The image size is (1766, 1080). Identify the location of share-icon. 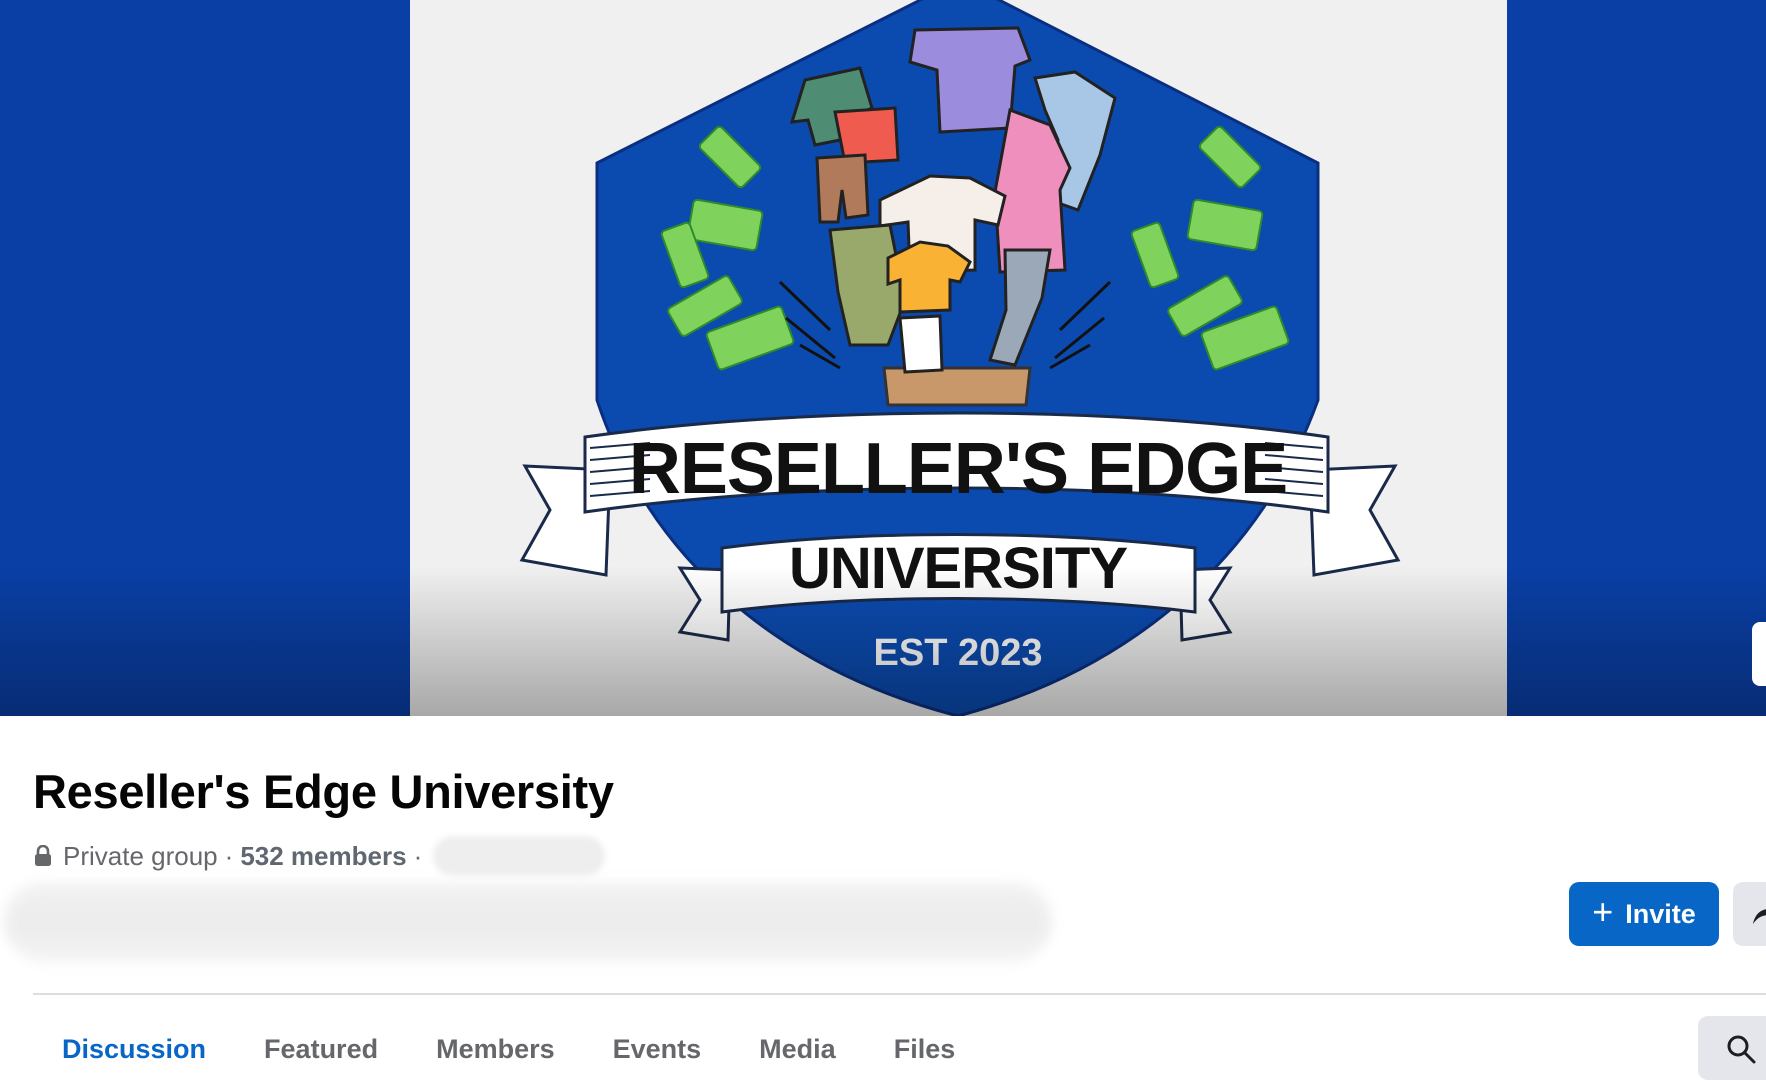
(1759, 916).